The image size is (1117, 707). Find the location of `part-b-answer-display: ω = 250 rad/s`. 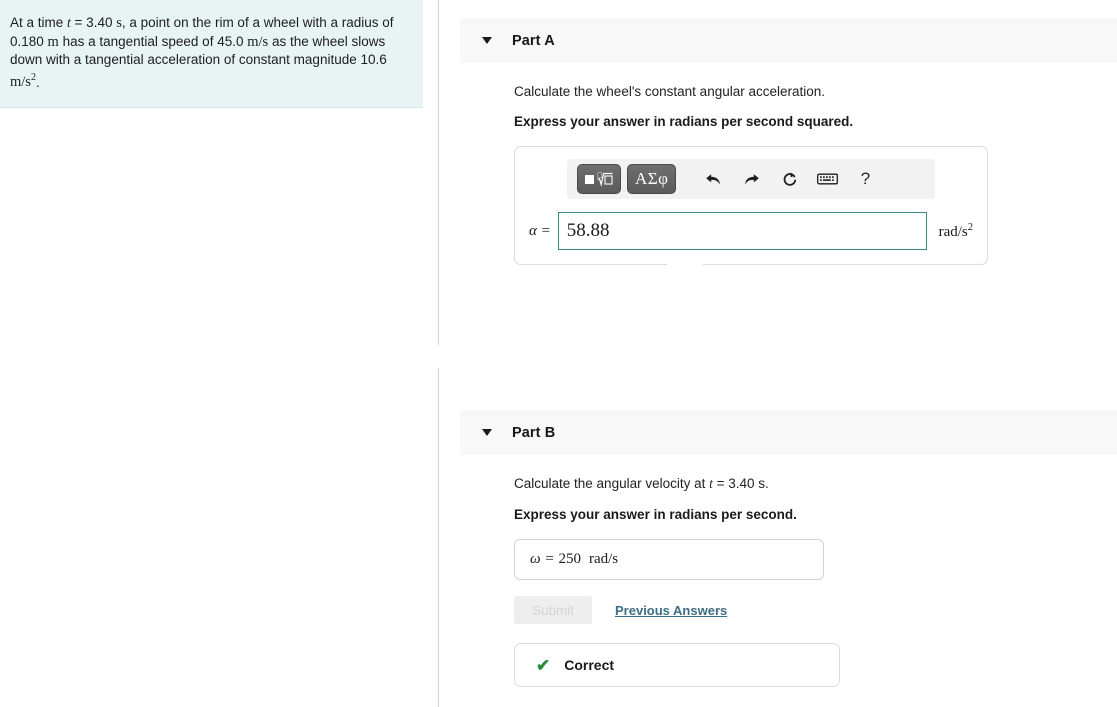

part-b-answer-display: ω = 250 rad/s is located at coordinates (669, 559).